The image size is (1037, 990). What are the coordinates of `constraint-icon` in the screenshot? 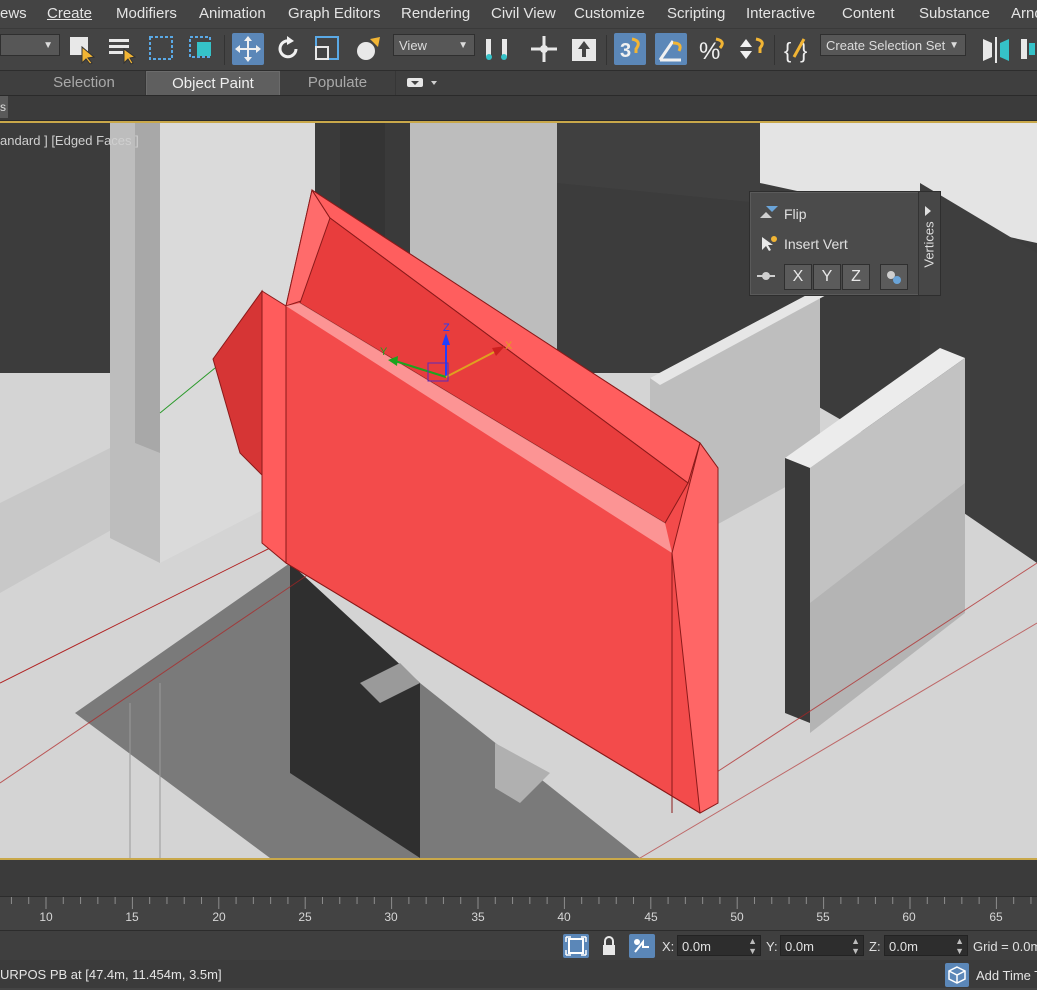 It's located at (766, 277).